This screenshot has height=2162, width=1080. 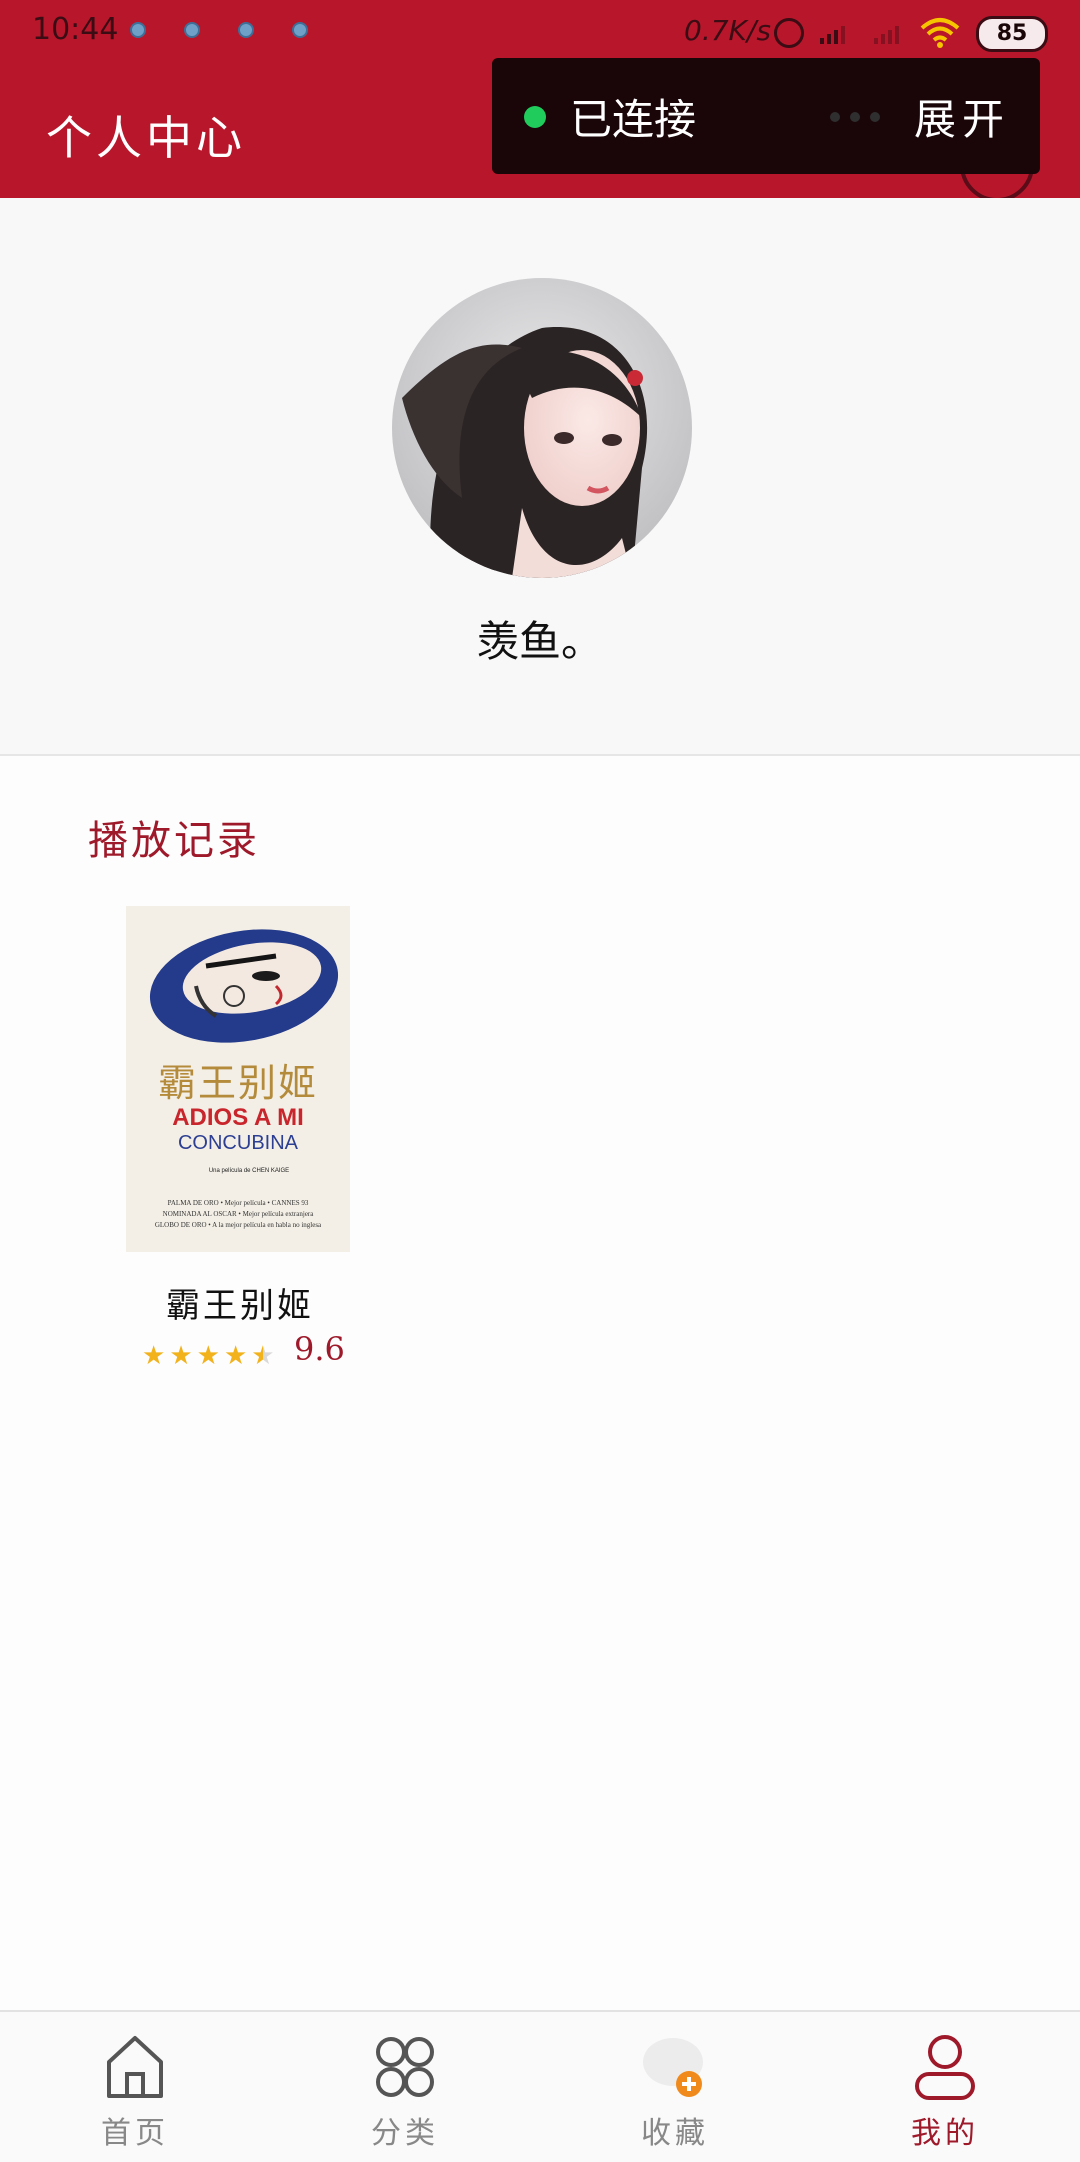 I want to click on tab-favorites: 收藏, so click(x=675, y=2087).